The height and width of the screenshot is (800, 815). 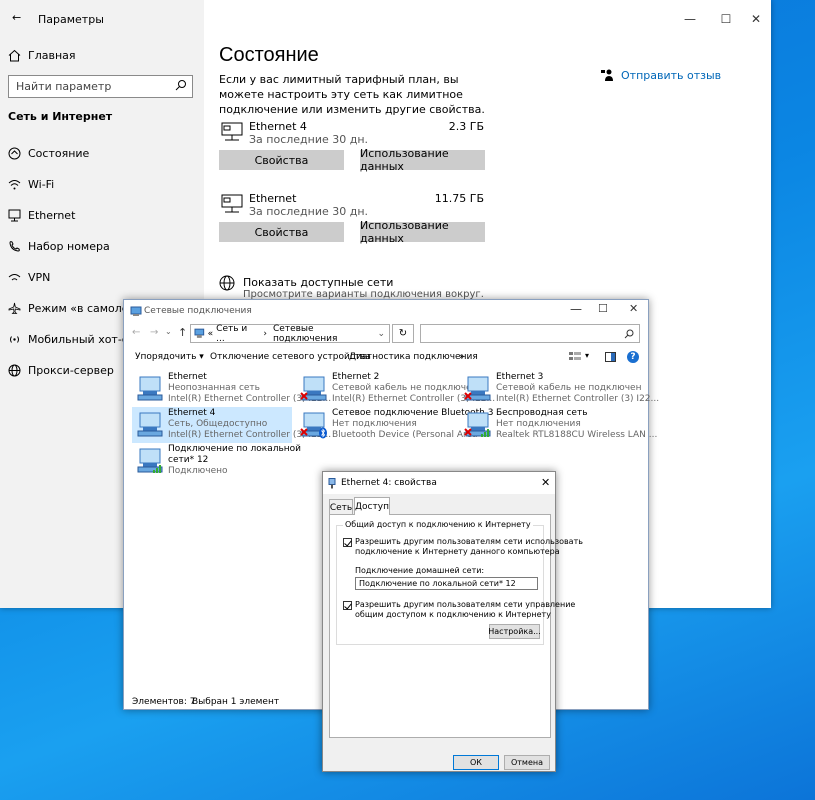 What do you see at coordinates (71, 19) in the screenshot?
I see `settings-title: Параметры` at bounding box center [71, 19].